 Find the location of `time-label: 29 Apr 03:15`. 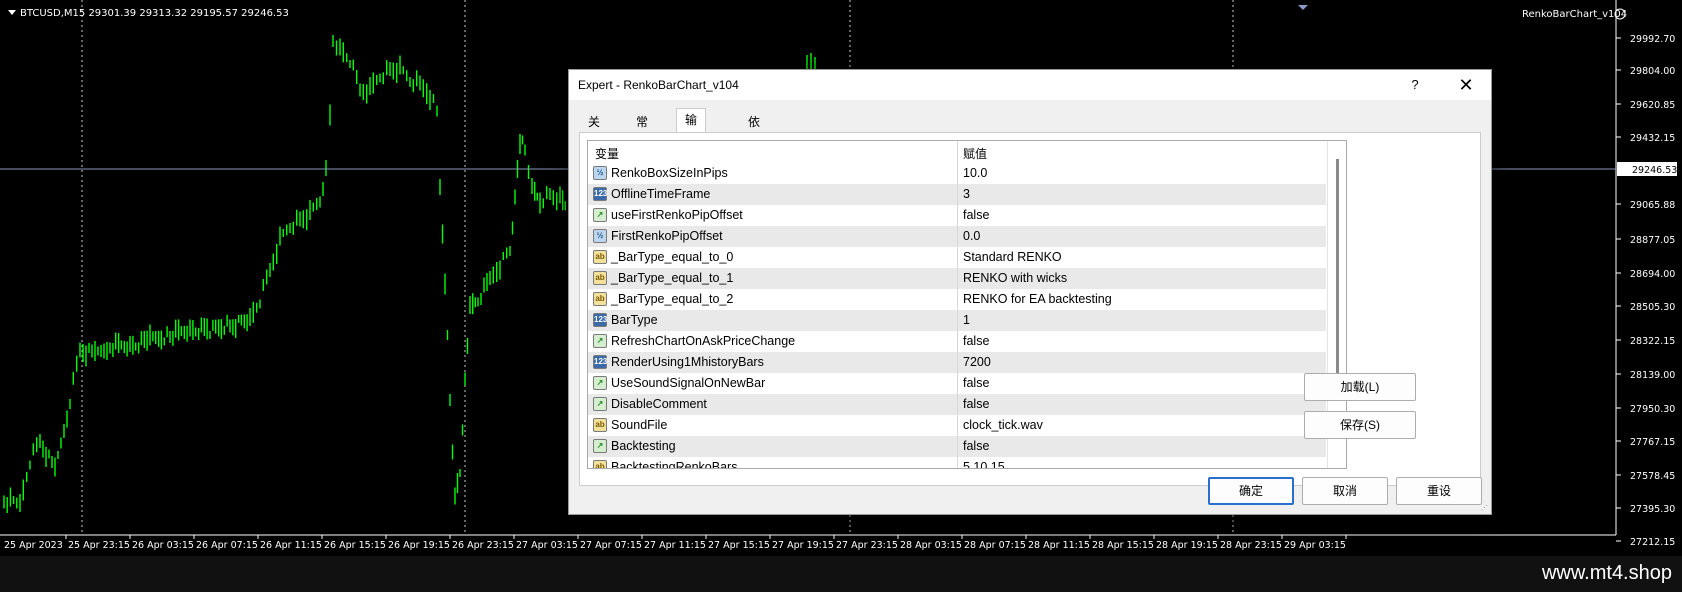

time-label: 29 Apr 03:15 is located at coordinates (1315, 545).